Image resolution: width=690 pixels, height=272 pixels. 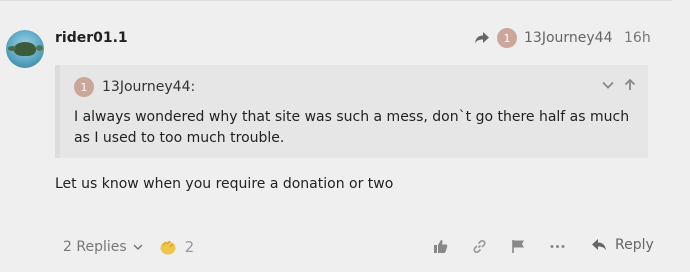 What do you see at coordinates (568, 38) in the screenshot?
I see `reply-to-user: 13Journey44` at bounding box center [568, 38].